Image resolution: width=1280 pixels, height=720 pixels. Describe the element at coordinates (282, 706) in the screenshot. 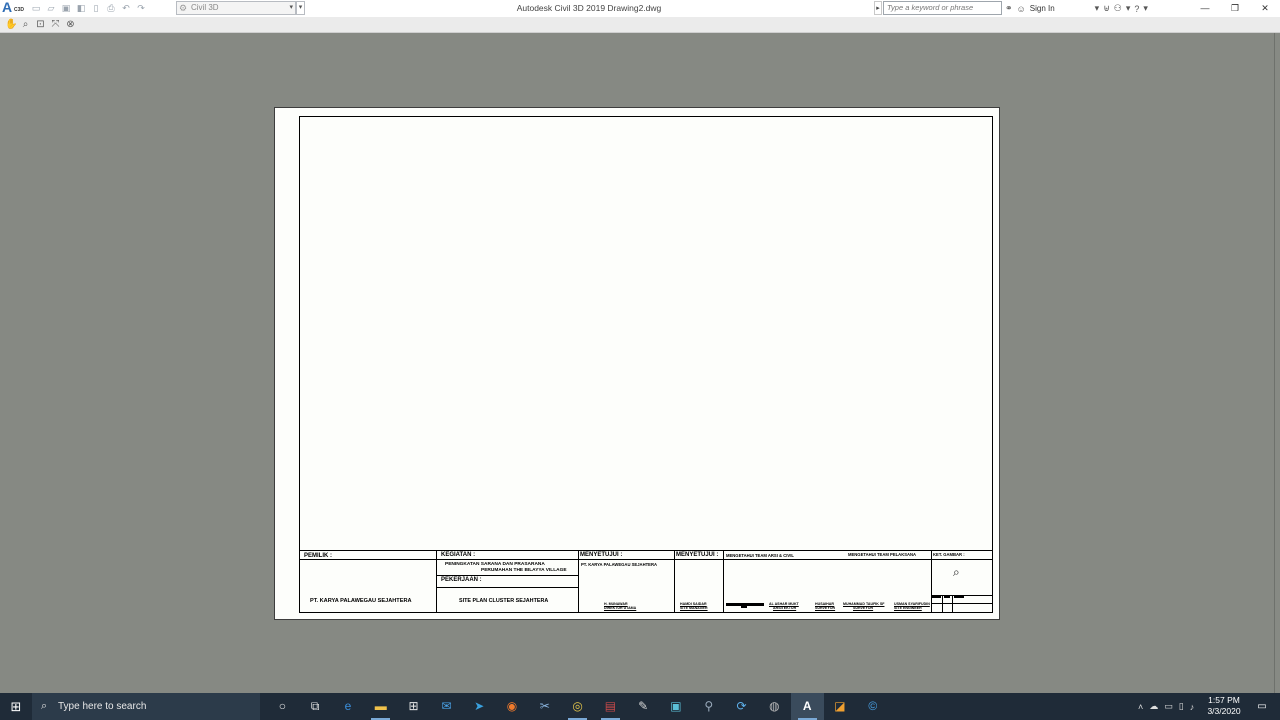

I see `cortana-icon: ○` at that location.